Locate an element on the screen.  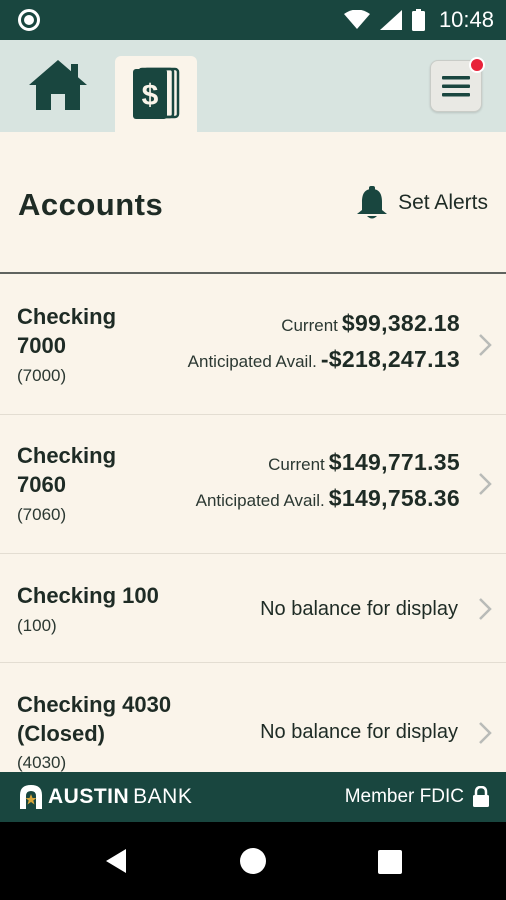
nav-accounts-button: $ is located at coordinates (156, 94).